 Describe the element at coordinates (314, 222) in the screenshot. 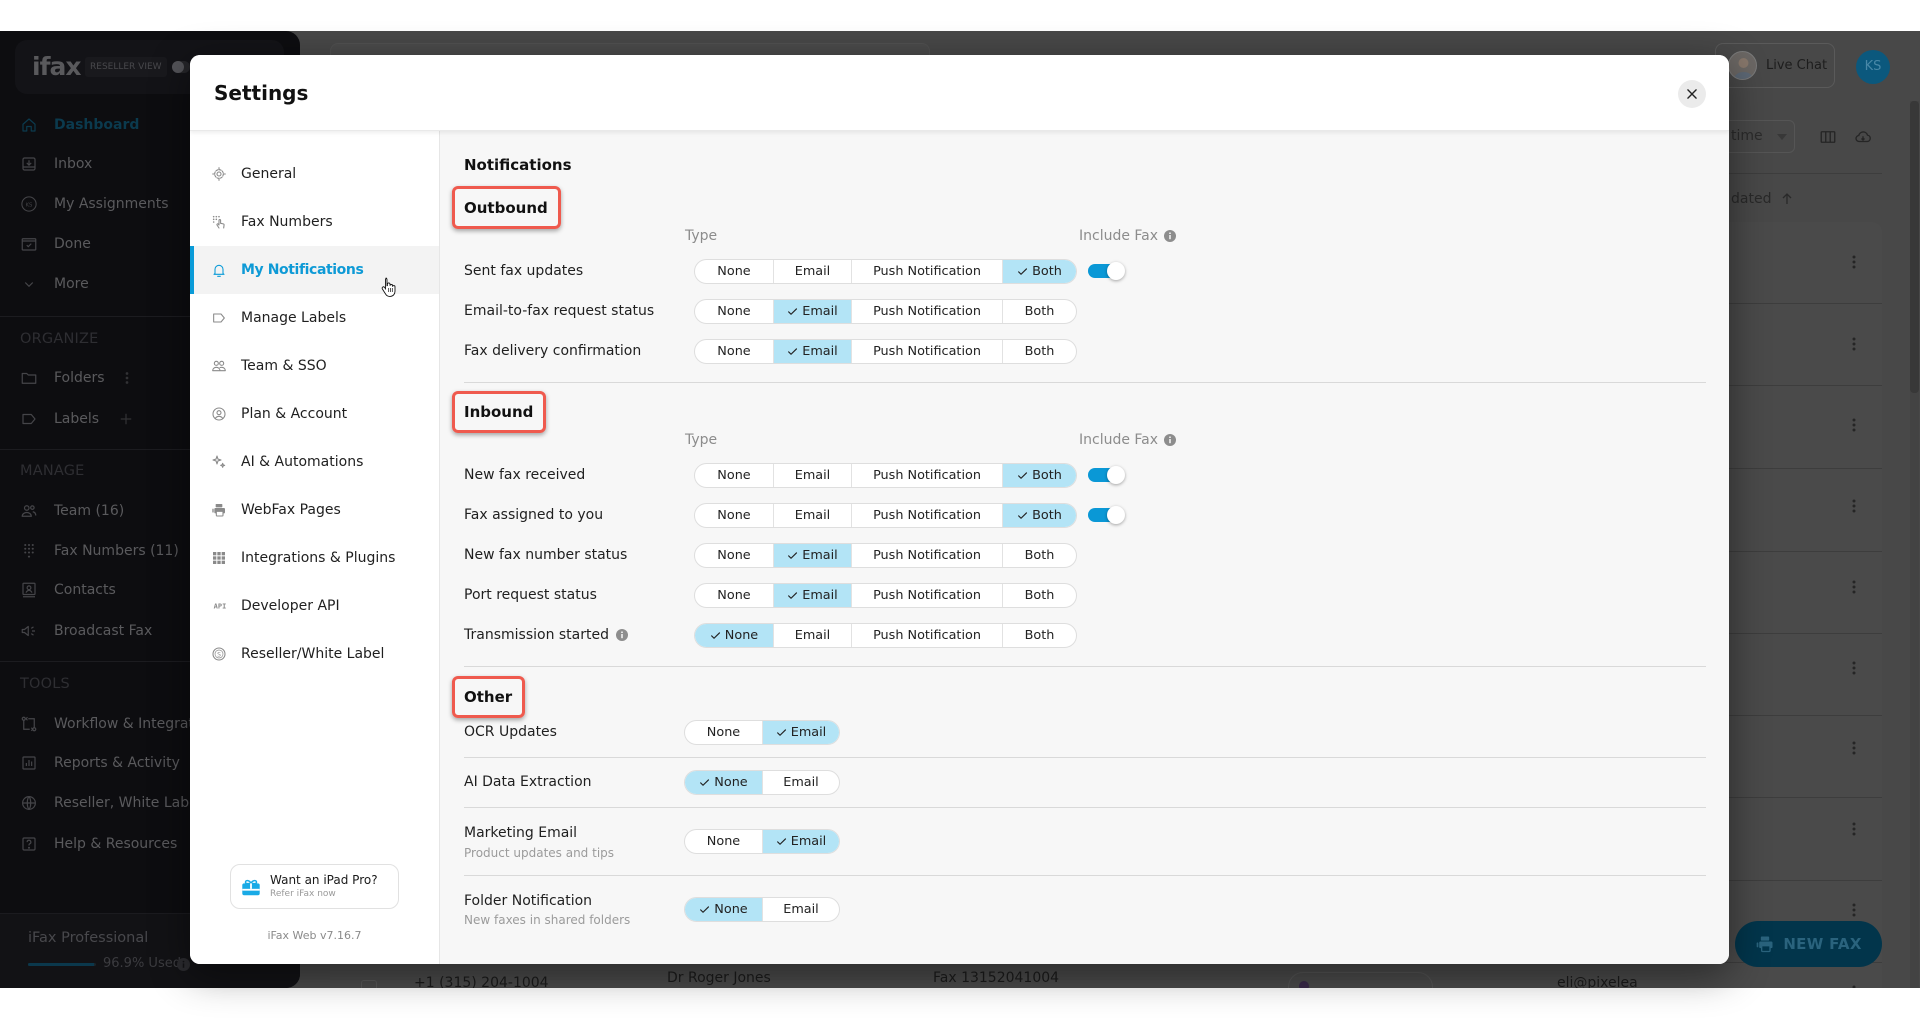

I see `settings-nav-fax-numbers: Fax Numbers` at that location.